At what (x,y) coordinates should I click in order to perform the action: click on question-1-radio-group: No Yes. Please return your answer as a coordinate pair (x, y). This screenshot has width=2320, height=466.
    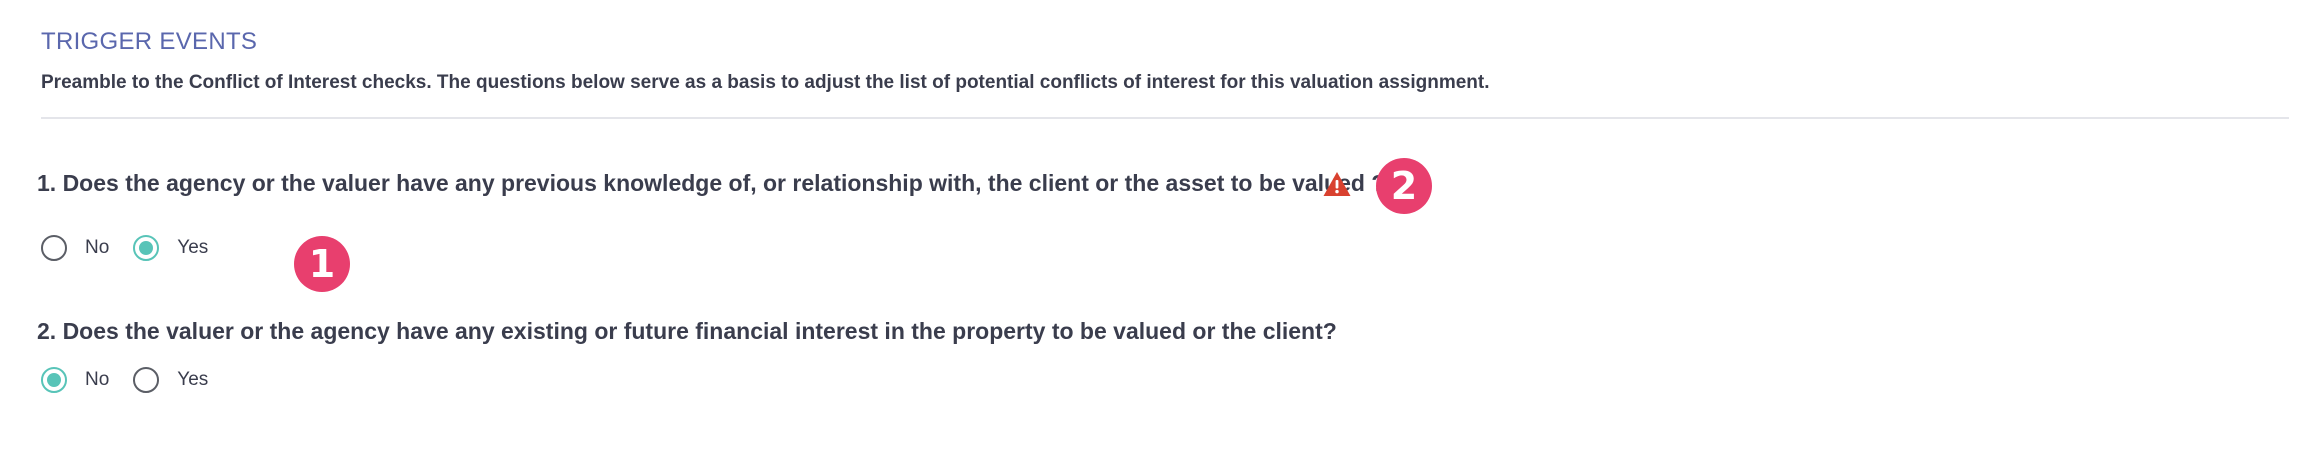
    Looking at the image, I should click on (136, 248).